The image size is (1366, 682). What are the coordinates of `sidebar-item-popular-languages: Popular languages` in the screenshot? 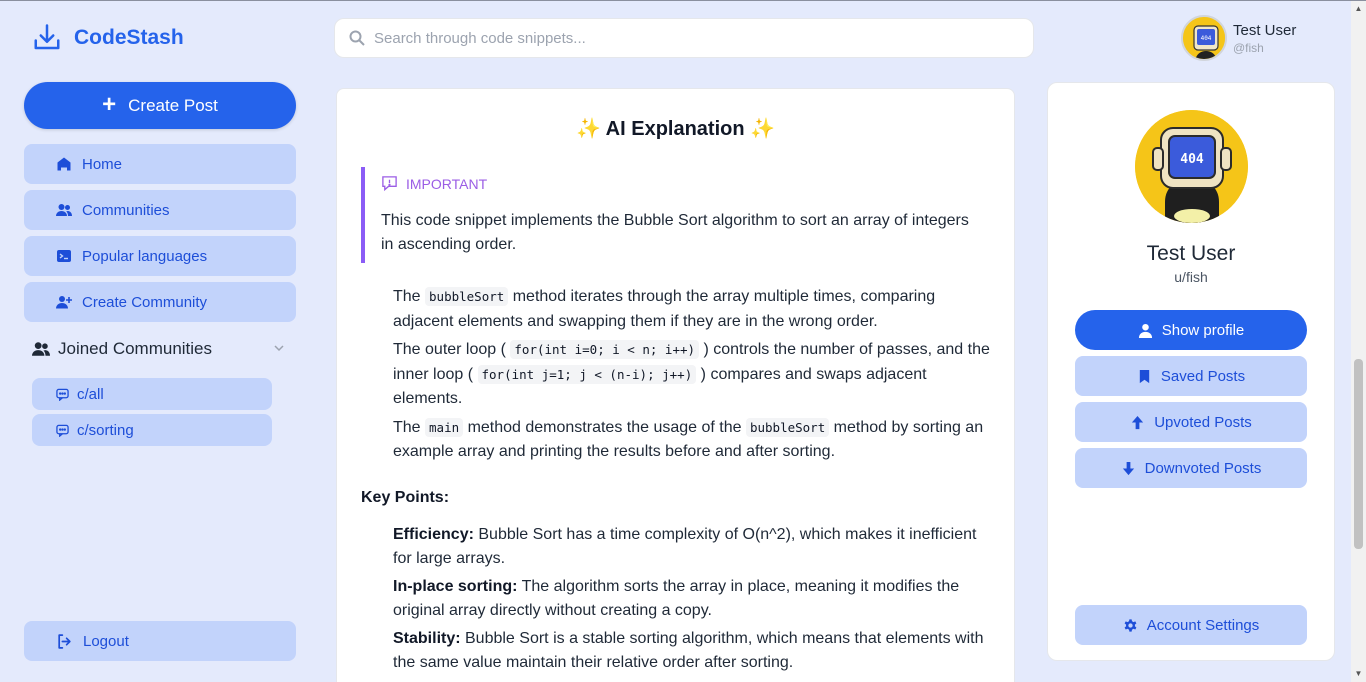 It's located at (160, 256).